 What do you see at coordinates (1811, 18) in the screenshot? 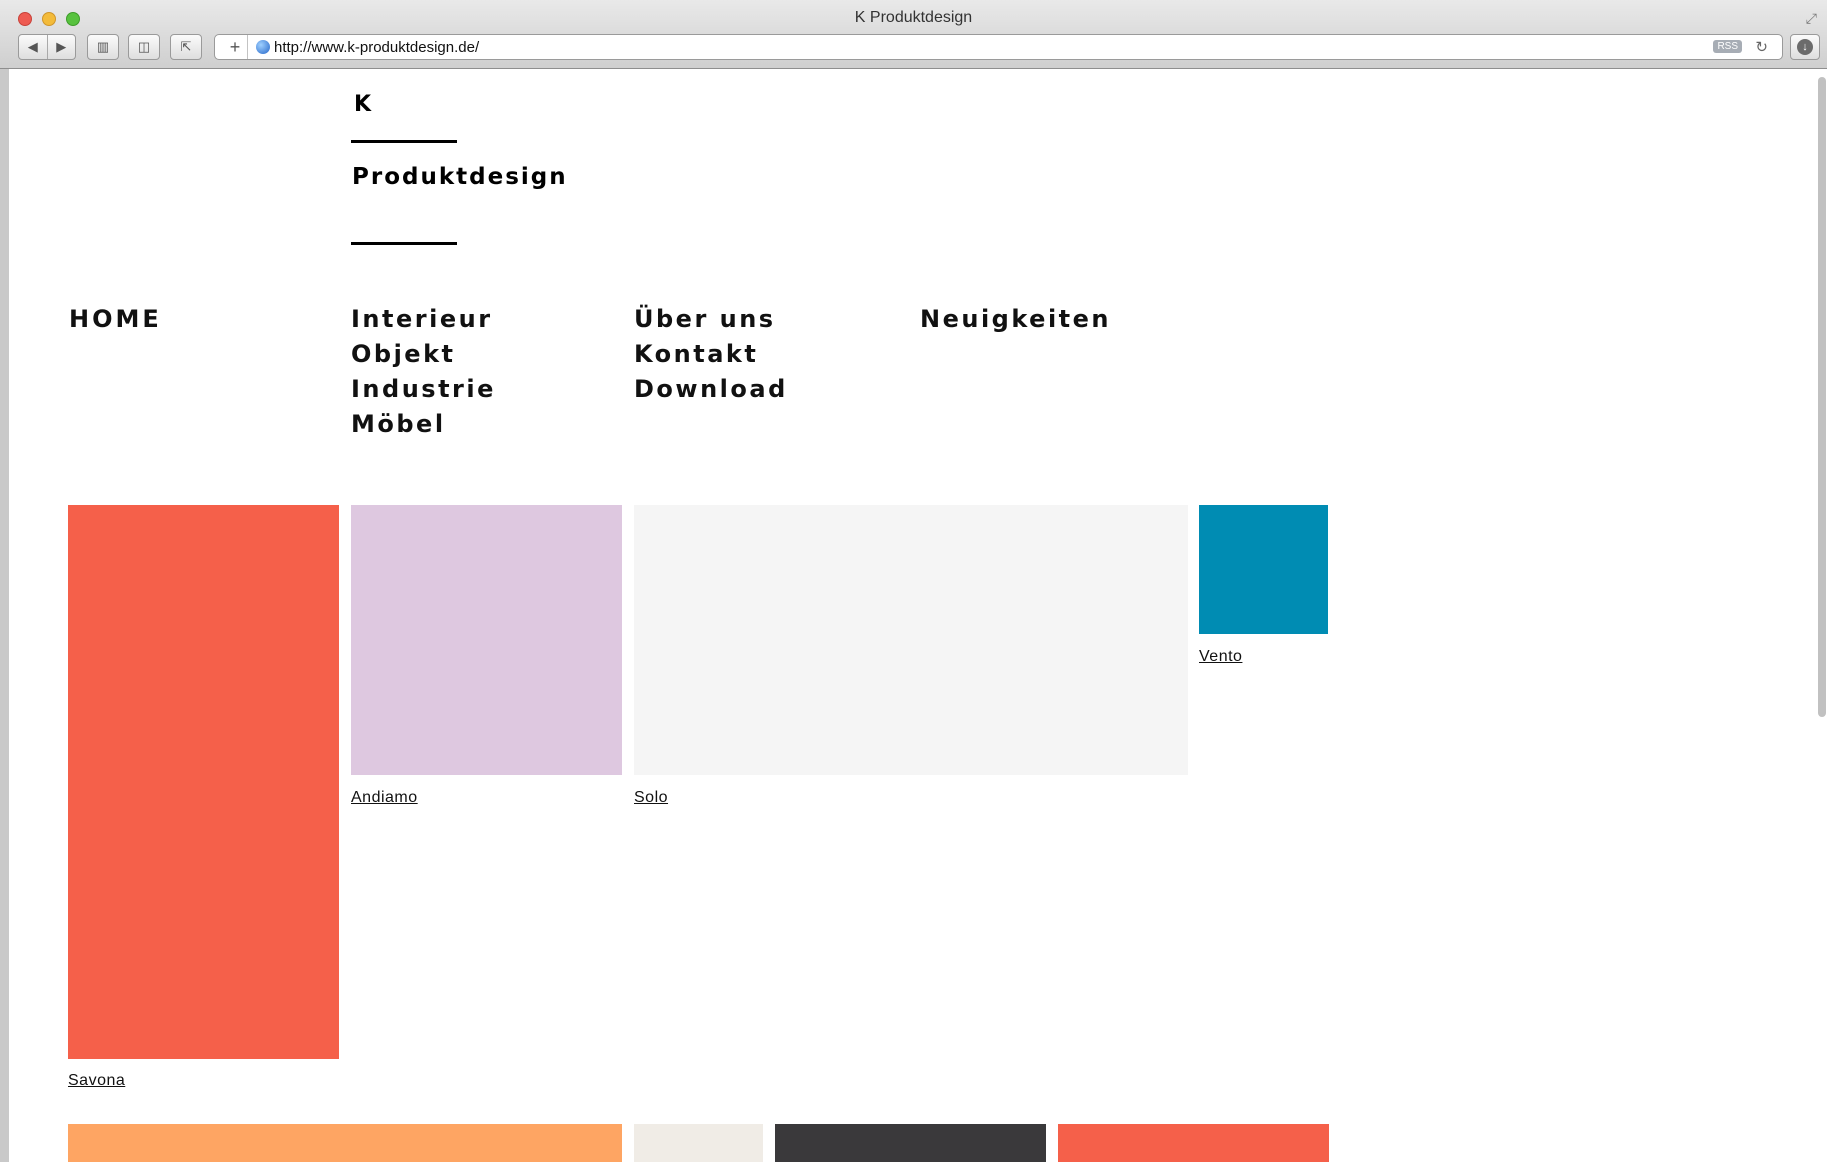
I see `fullscreen-icon: ⤢` at bounding box center [1811, 18].